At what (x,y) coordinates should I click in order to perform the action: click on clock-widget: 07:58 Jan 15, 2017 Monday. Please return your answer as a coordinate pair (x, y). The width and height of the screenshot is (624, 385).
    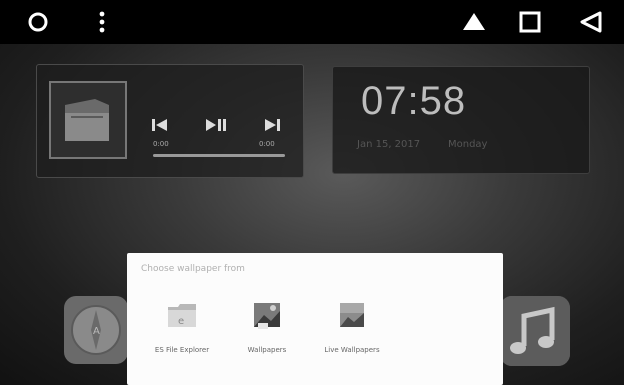
    Looking at the image, I should click on (461, 120).